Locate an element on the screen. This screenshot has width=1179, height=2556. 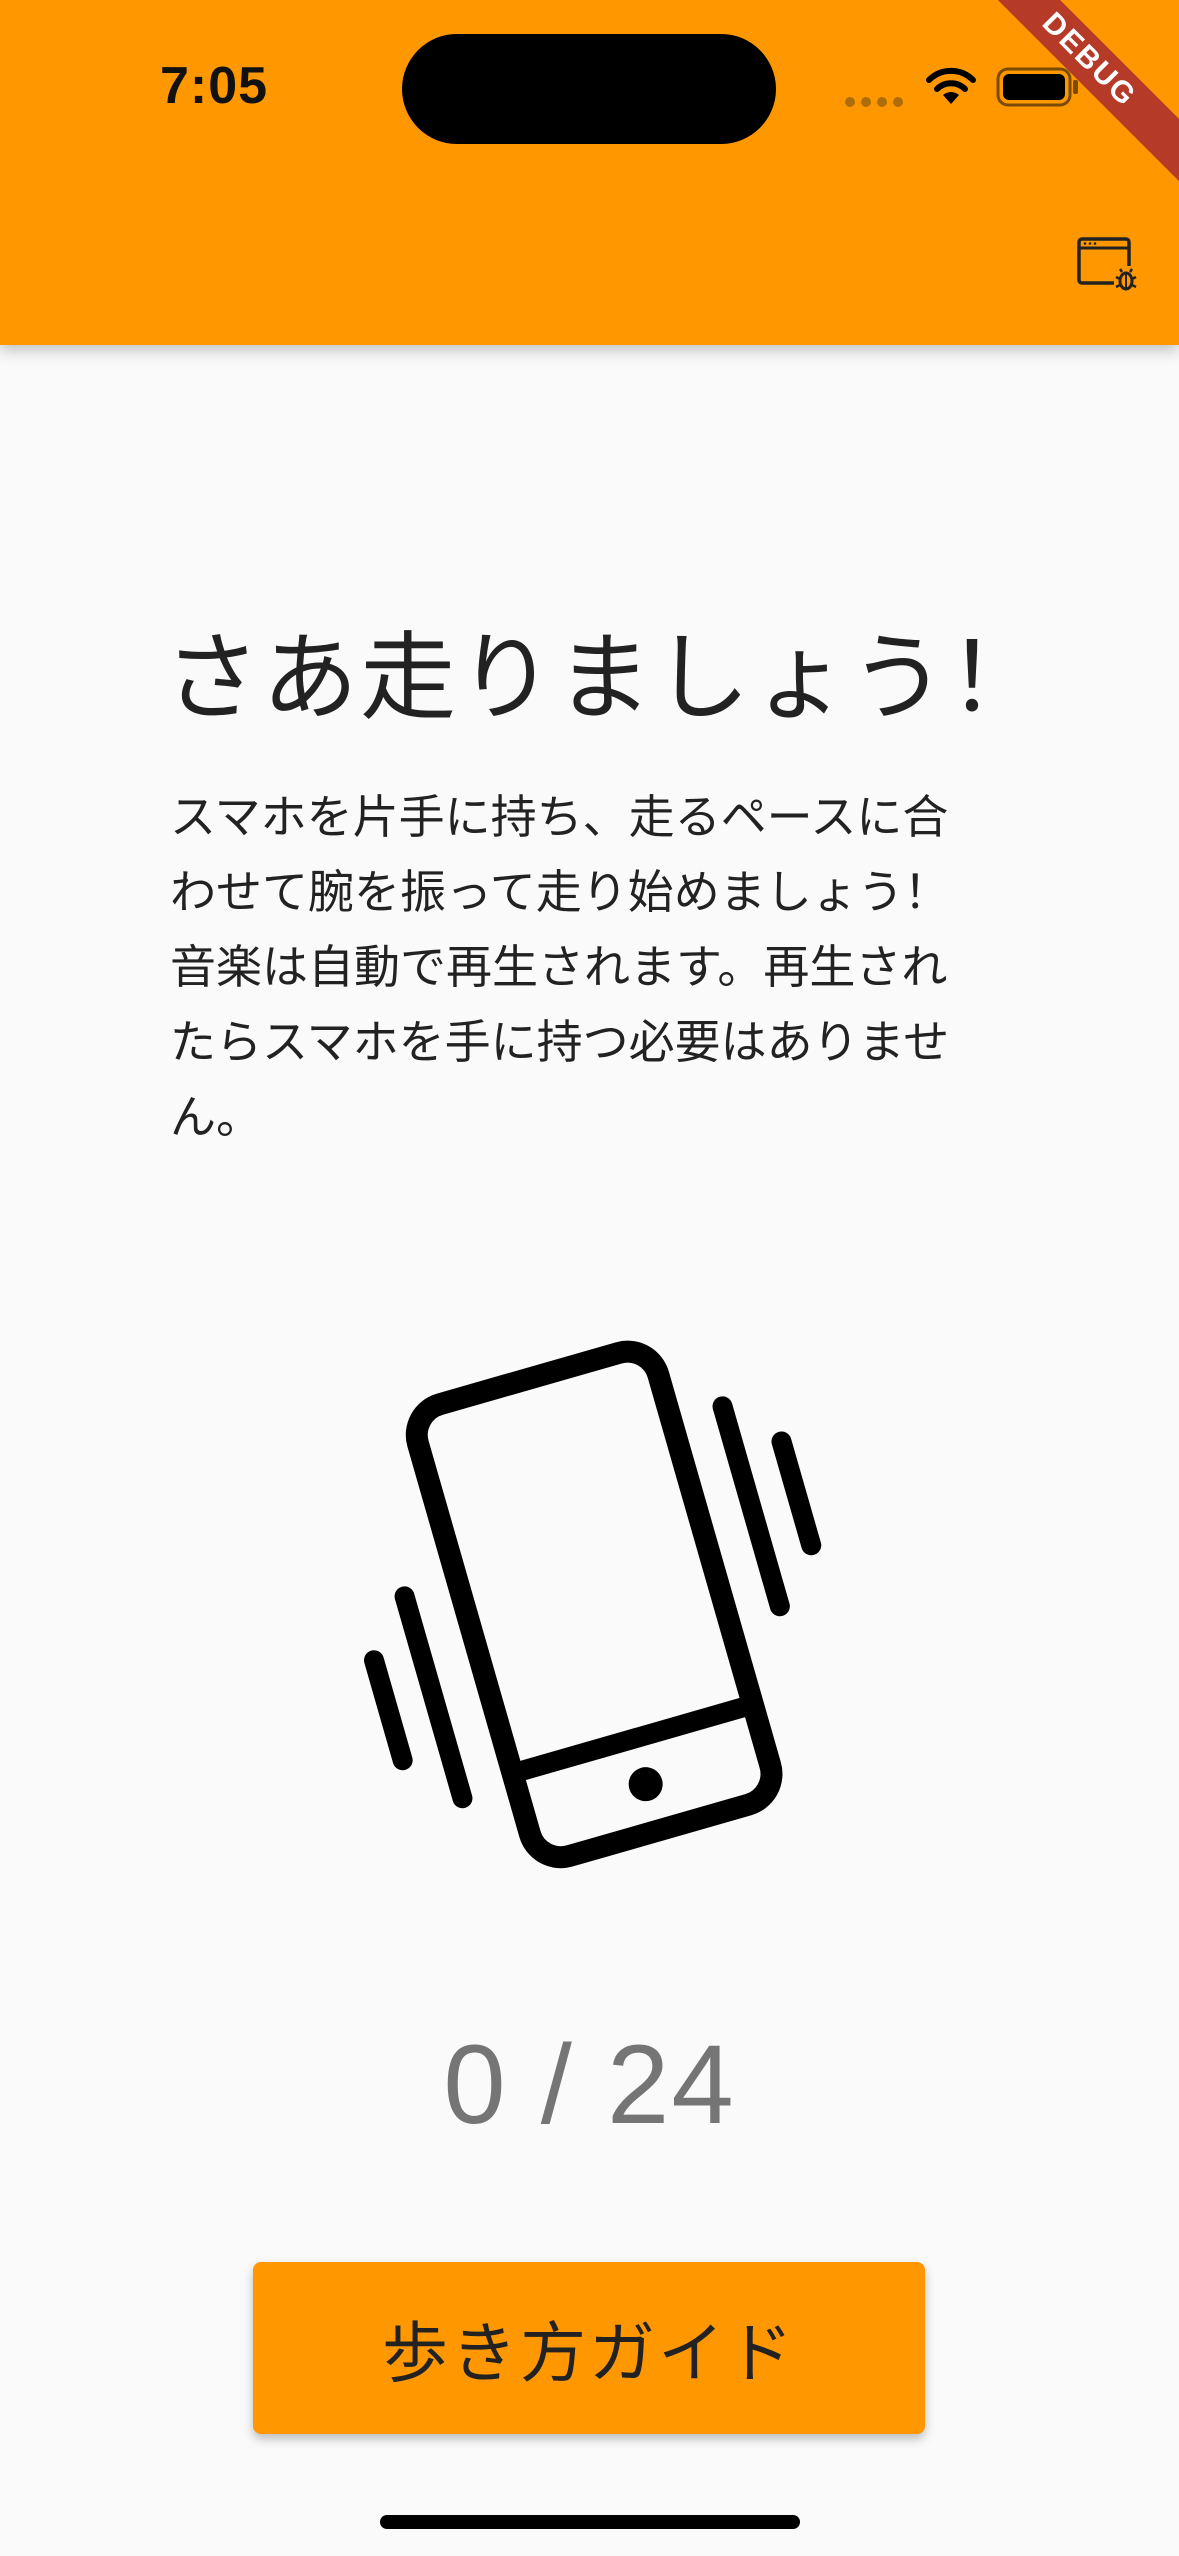
progress-counter: 0 / 24 is located at coordinates (589, 2084).